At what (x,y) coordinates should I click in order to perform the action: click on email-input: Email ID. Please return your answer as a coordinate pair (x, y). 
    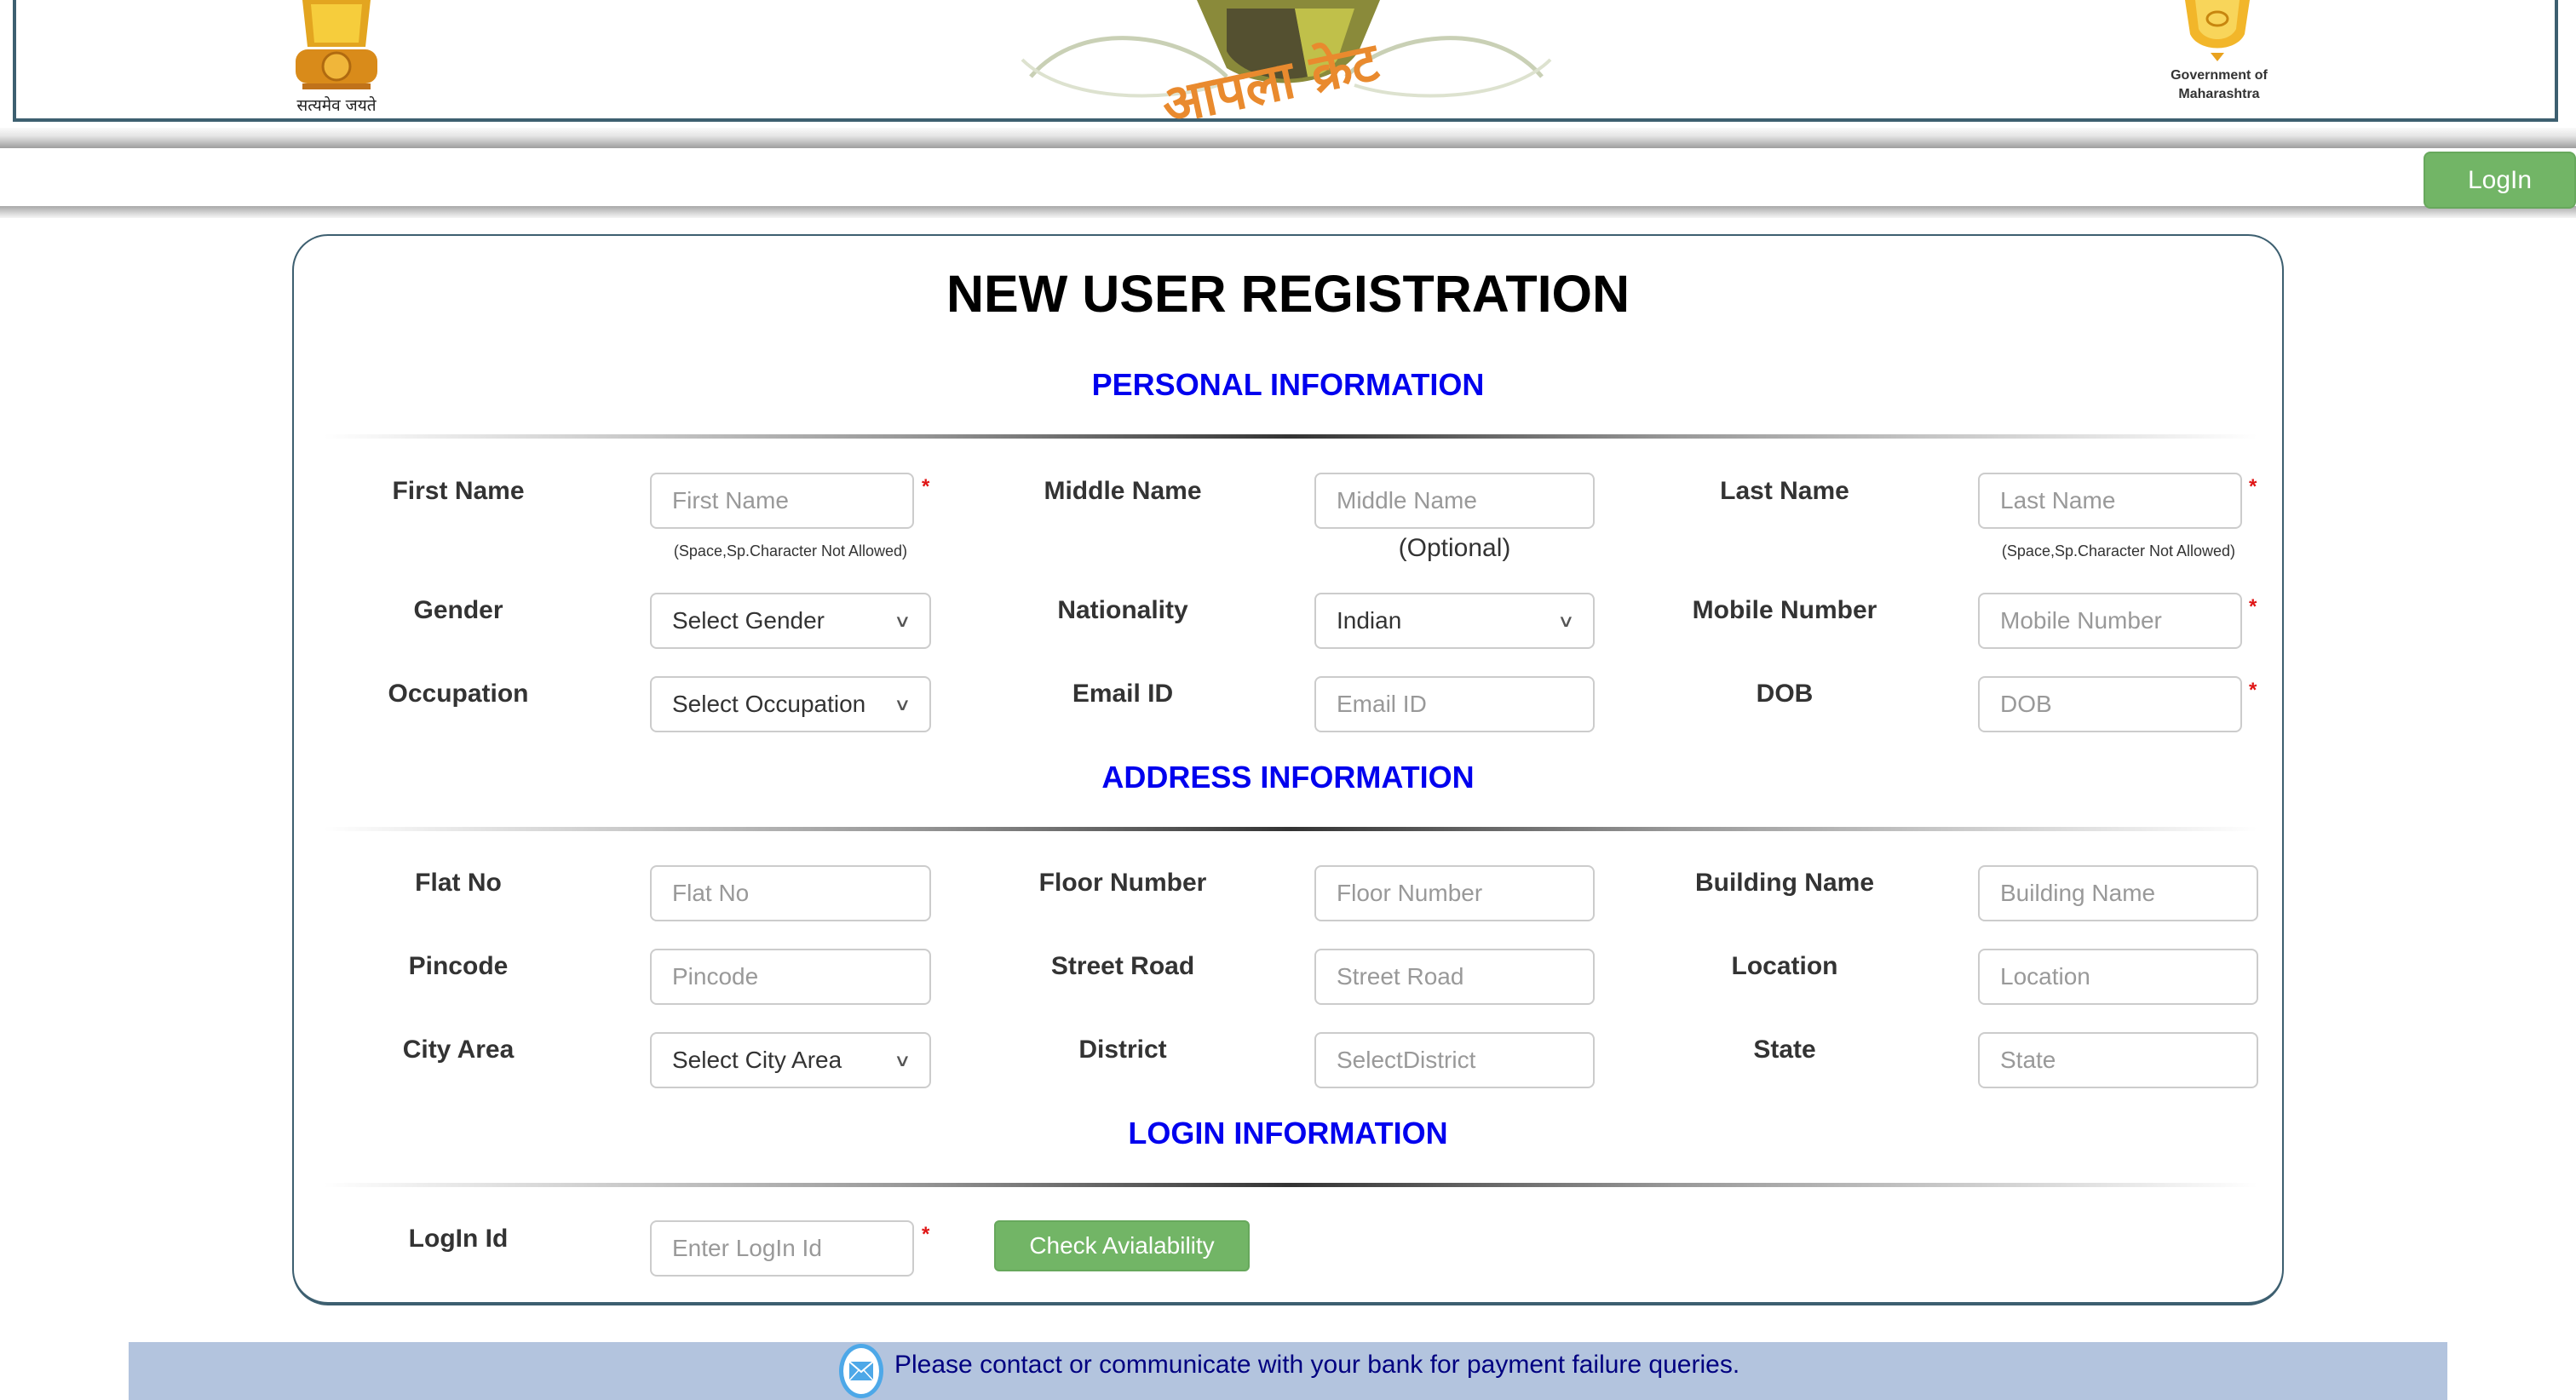
    Looking at the image, I should click on (1454, 704).